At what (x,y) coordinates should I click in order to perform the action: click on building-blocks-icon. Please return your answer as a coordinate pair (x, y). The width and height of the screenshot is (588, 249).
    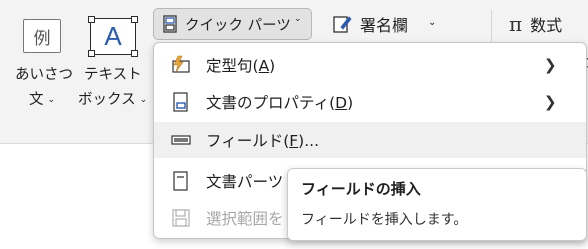
    Looking at the image, I should click on (181, 181).